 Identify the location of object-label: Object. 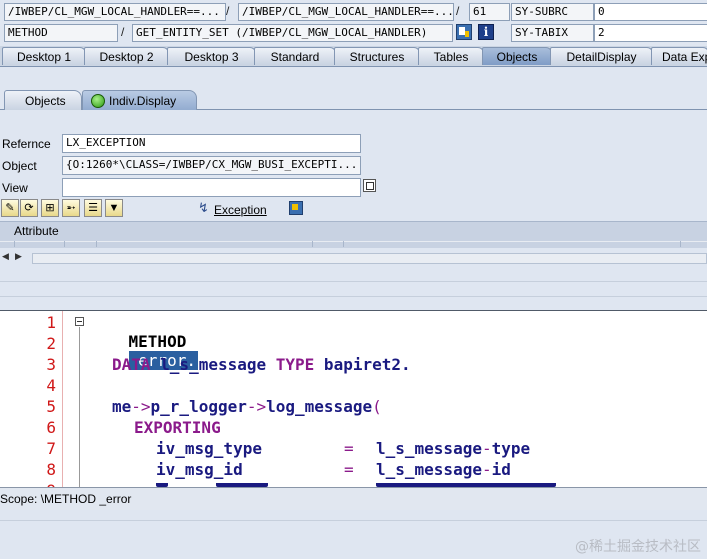
(19, 166).